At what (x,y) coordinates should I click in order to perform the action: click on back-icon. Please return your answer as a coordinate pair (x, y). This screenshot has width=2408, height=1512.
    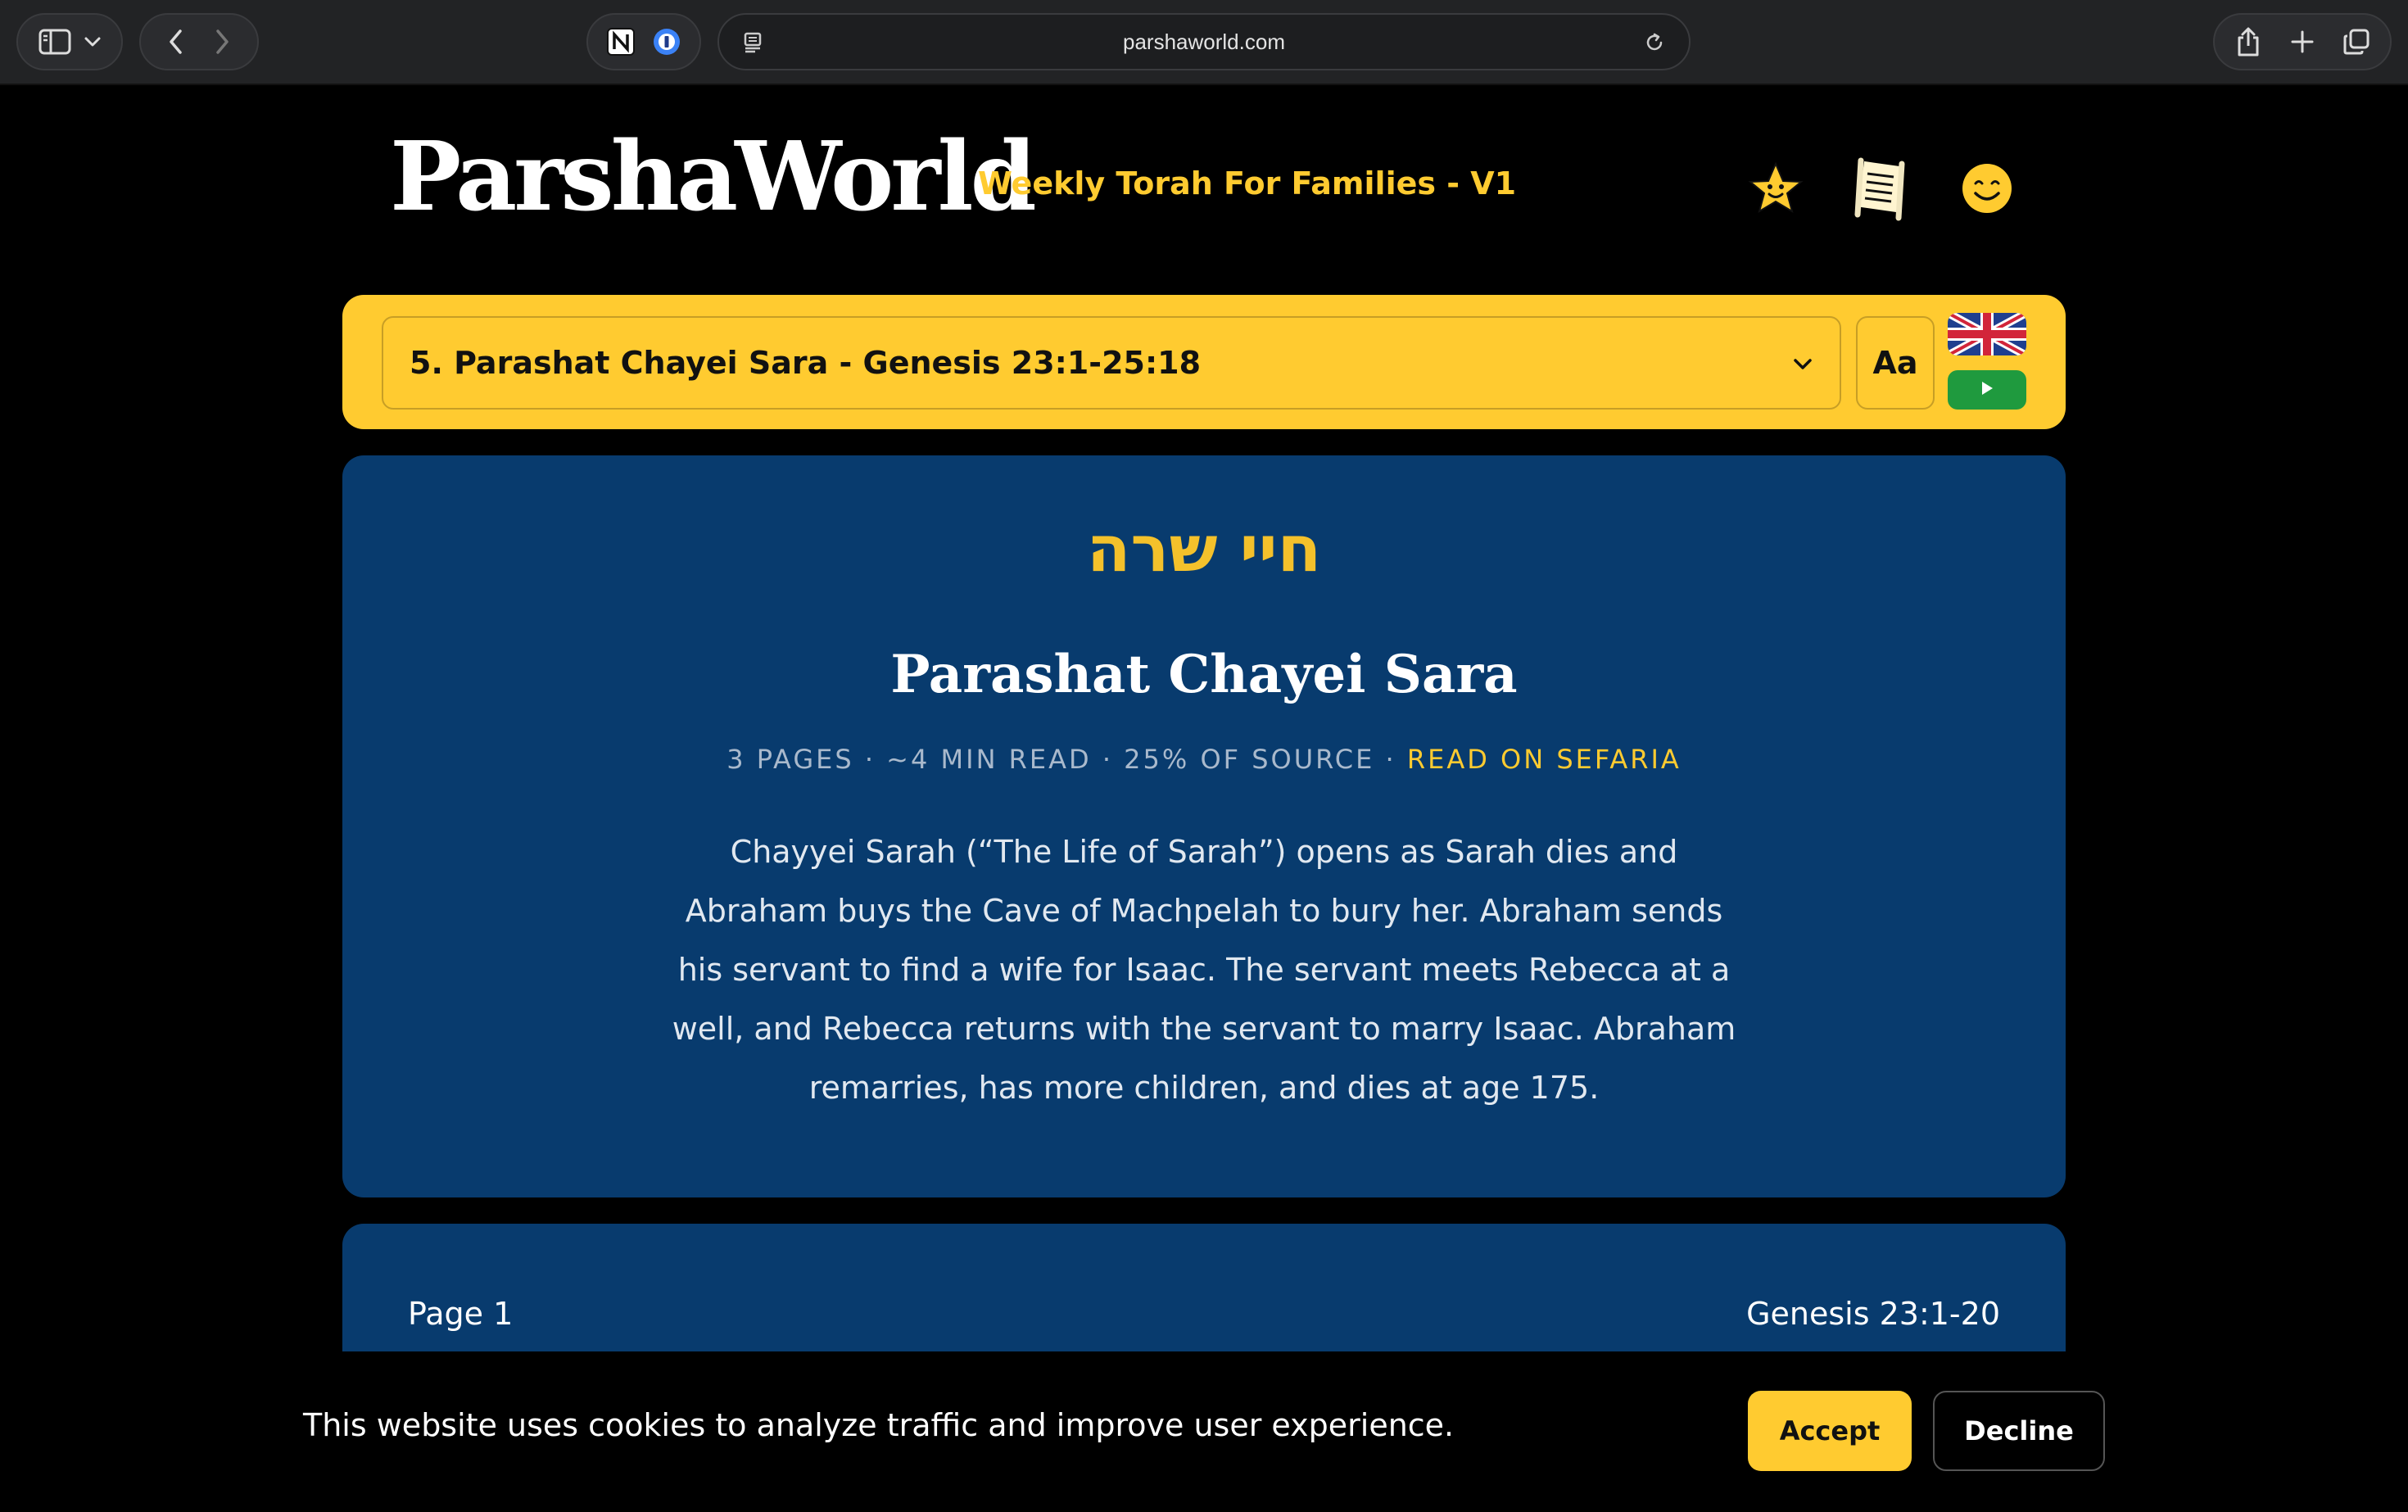
    Looking at the image, I should click on (176, 42).